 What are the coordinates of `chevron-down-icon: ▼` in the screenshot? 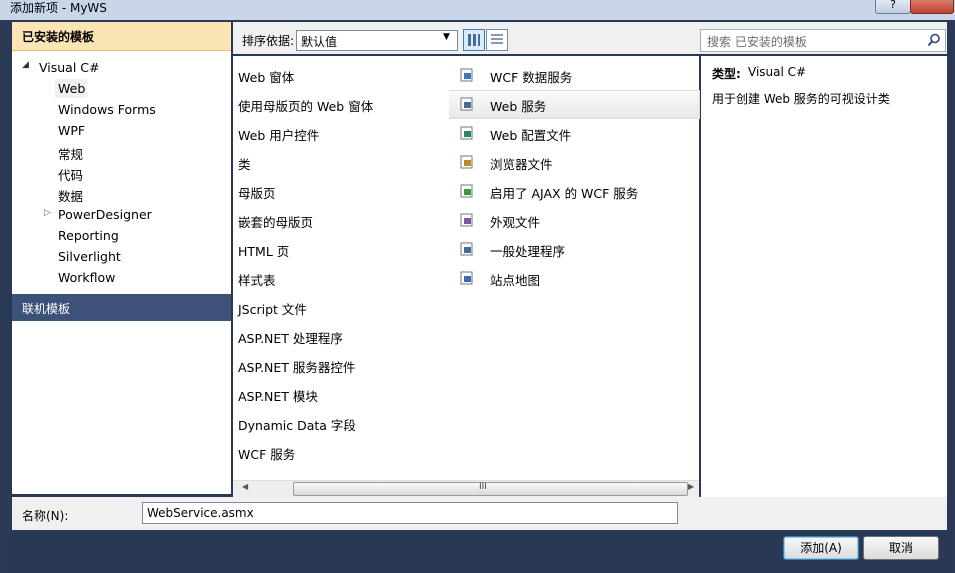 It's located at (446, 37).